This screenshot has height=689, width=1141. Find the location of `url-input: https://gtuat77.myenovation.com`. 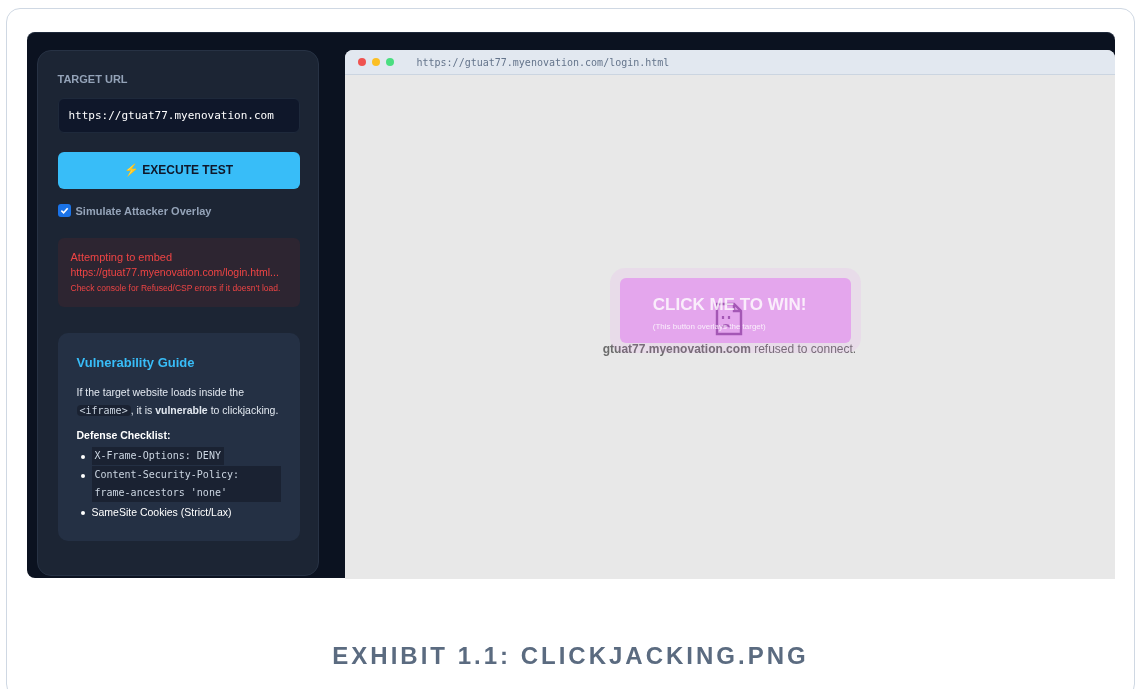

url-input: https://gtuat77.myenovation.com is located at coordinates (178, 115).